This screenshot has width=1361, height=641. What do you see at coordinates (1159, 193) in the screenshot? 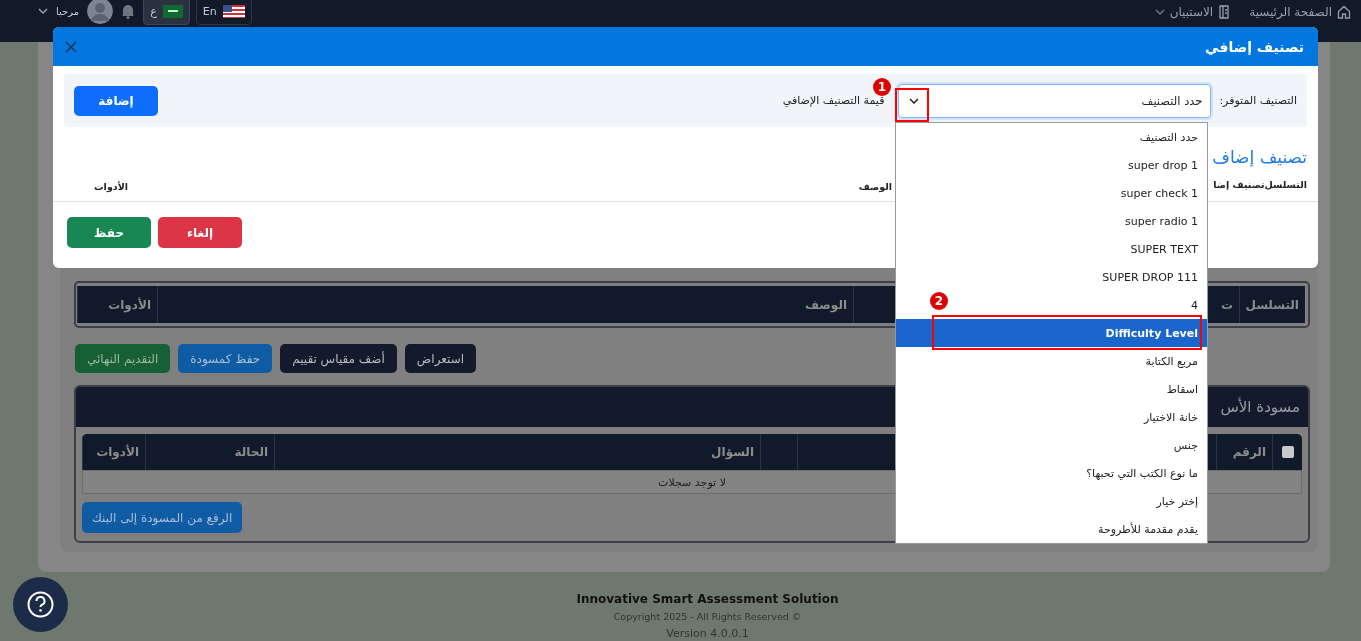
I see `dropdown-option: super check 1` at bounding box center [1159, 193].